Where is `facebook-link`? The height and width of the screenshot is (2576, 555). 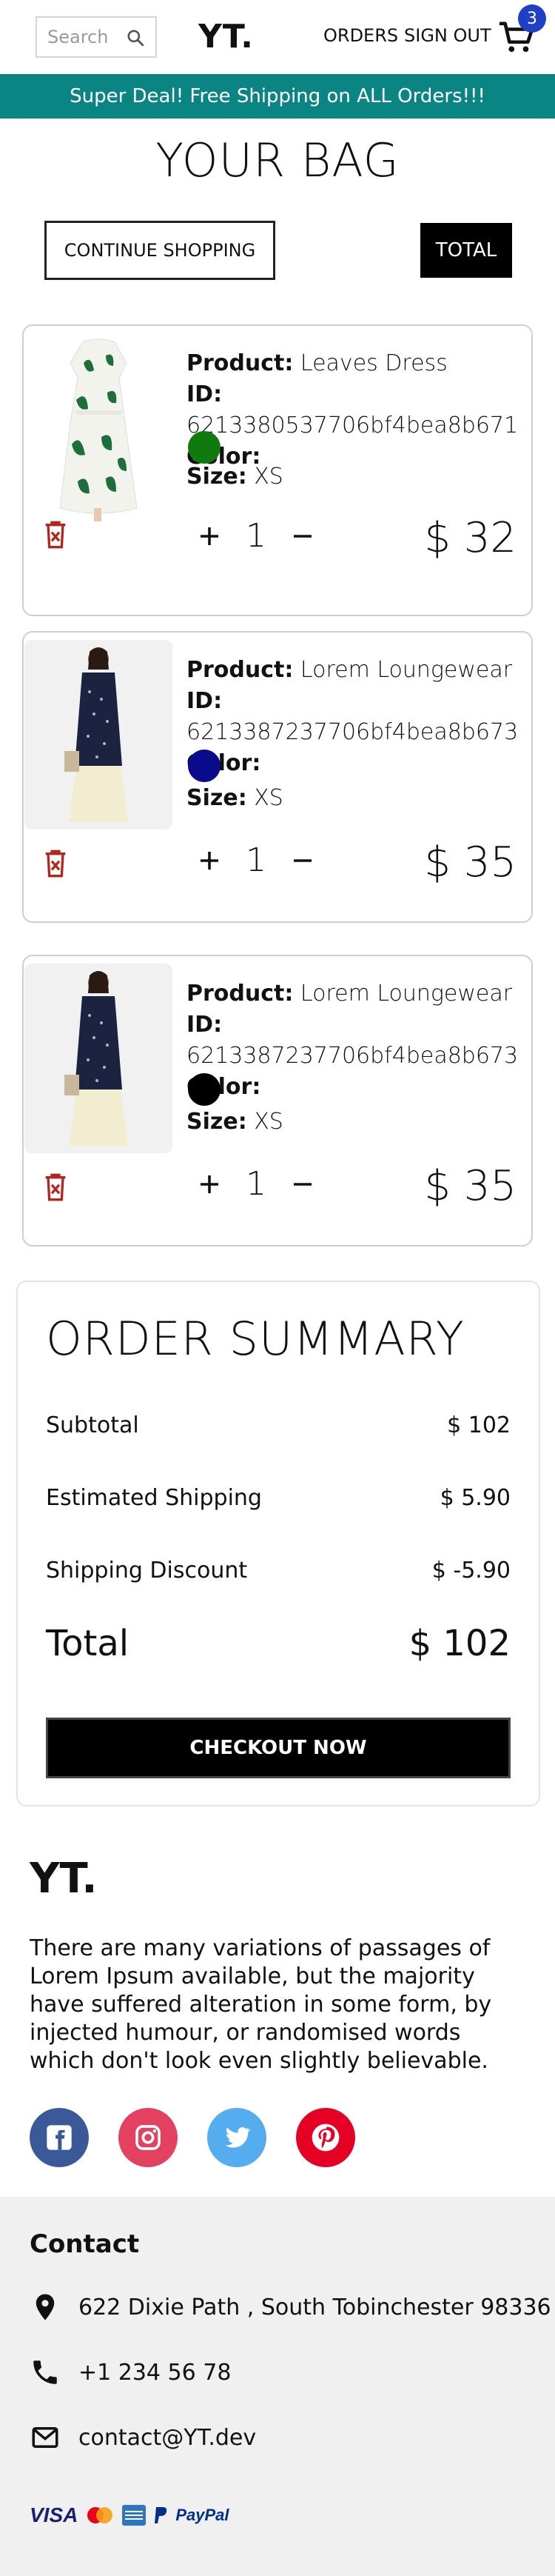 facebook-link is located at coordinates (59, 2137).